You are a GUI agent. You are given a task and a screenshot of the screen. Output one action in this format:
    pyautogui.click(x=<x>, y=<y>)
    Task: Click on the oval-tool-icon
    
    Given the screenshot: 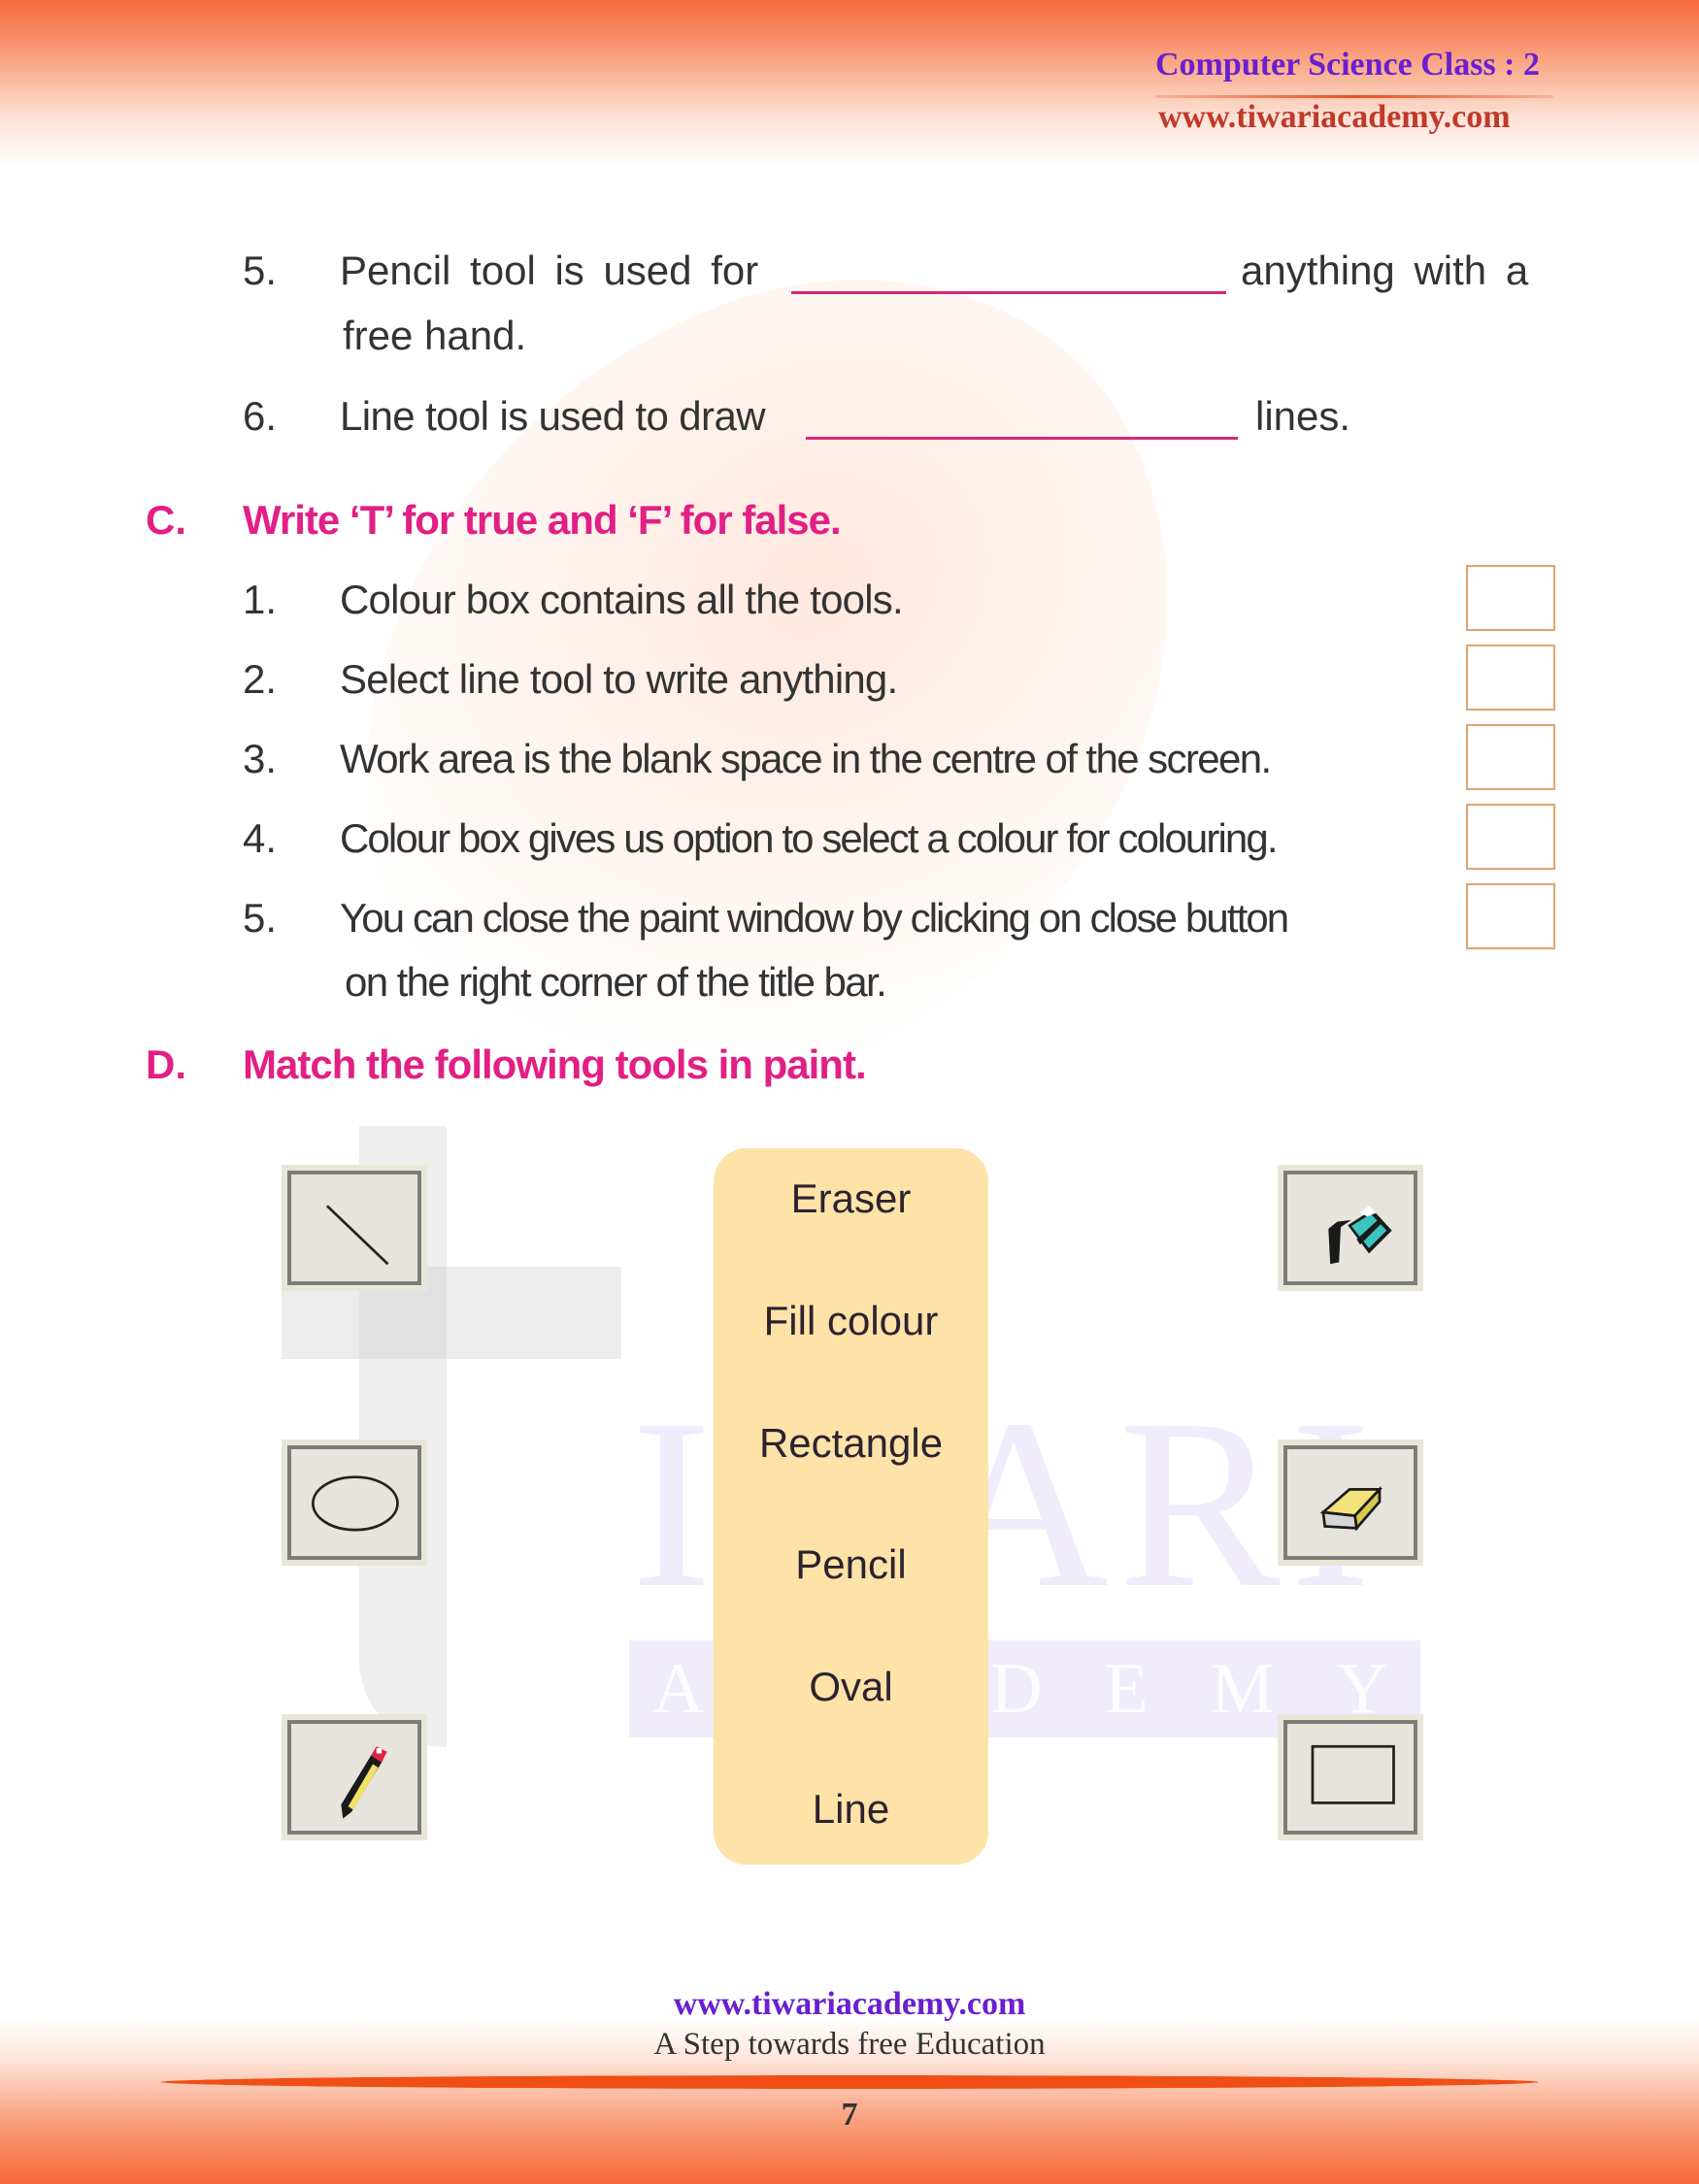 What is the action you would take?
    pyautogui.click(x=354, y=1502)
    